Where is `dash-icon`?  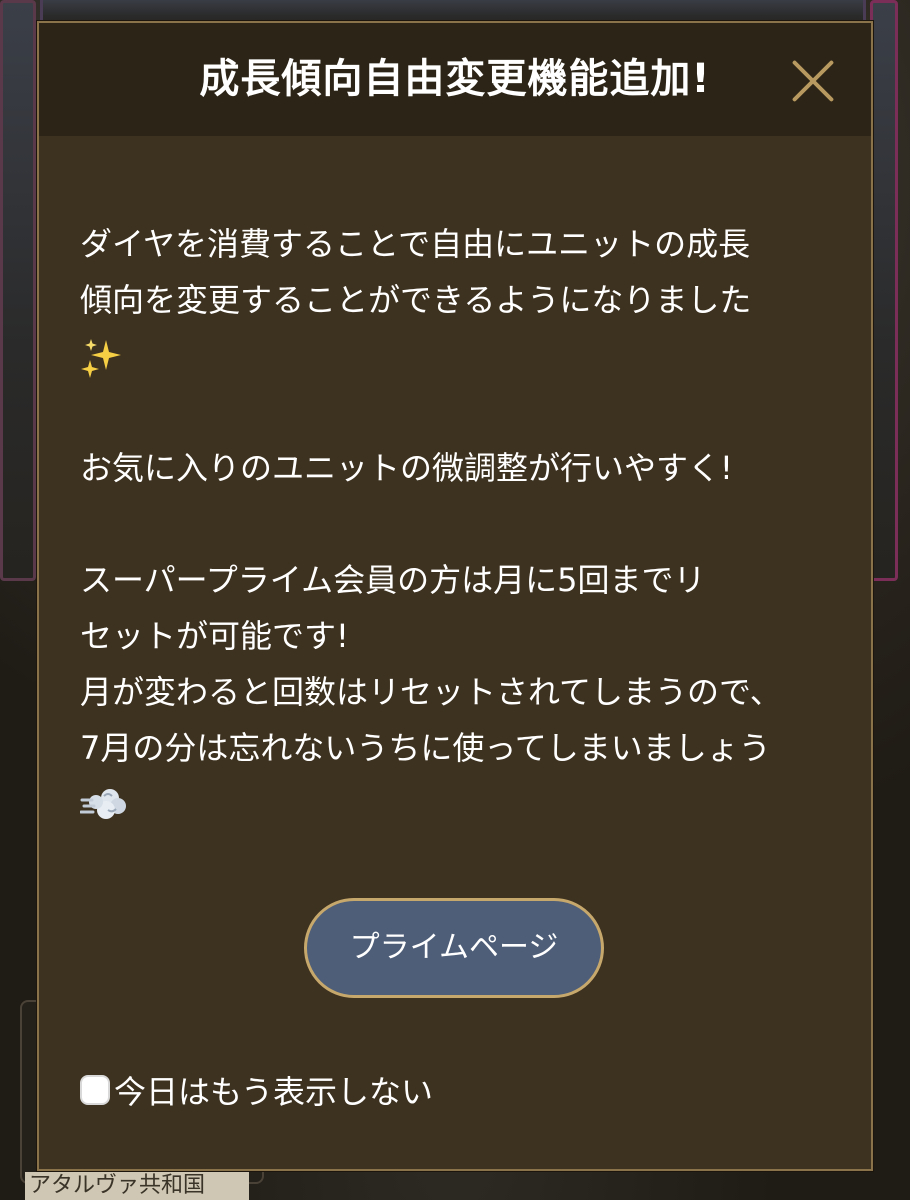 dash-icon is located at coordinates (103, 804).